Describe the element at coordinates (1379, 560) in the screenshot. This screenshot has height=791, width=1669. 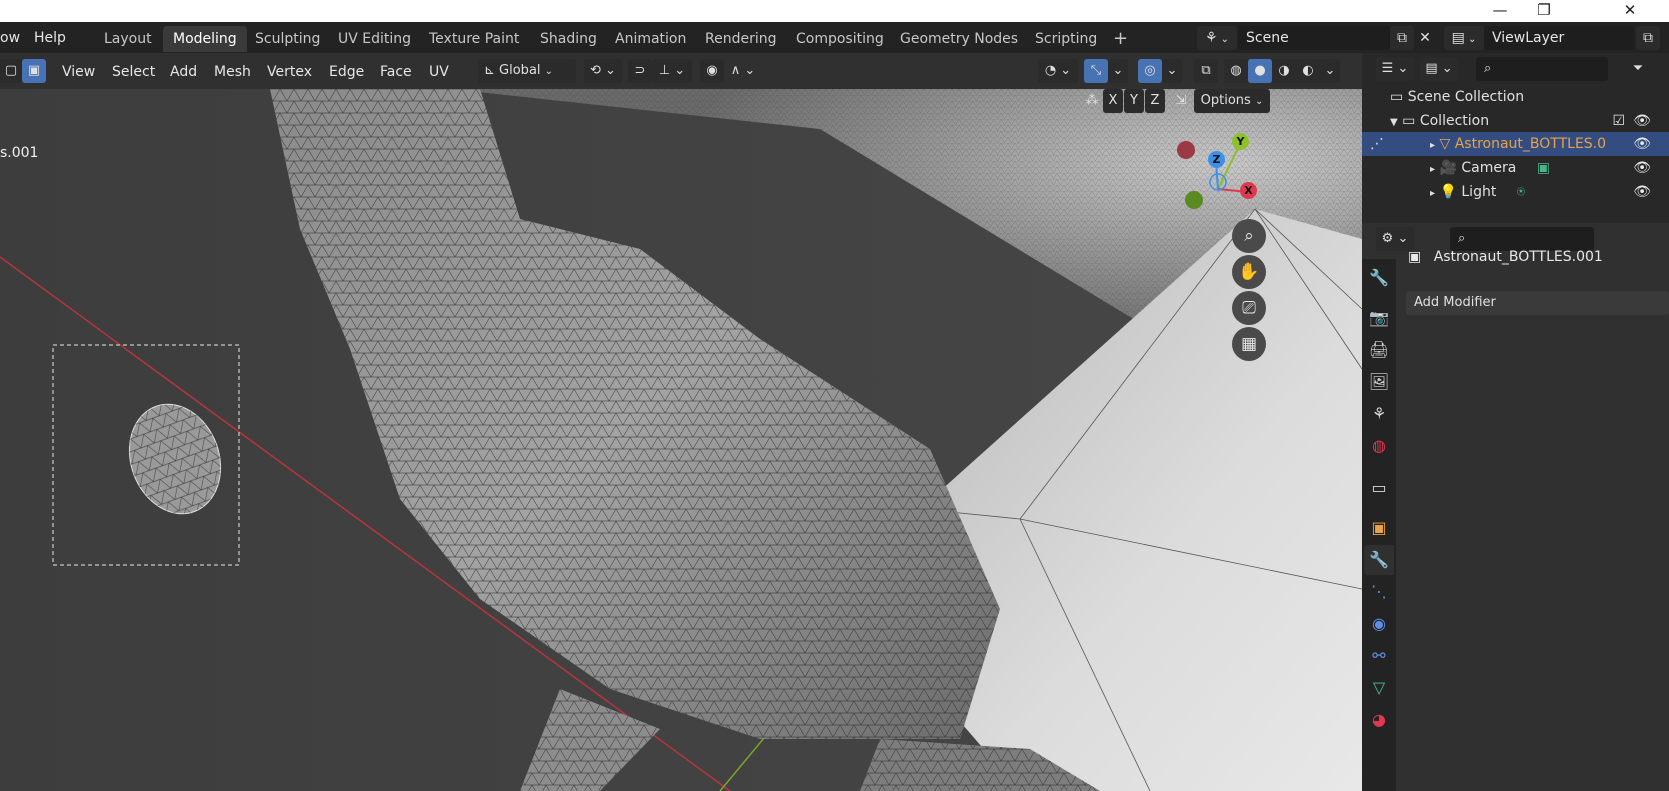
I see `modifier-tab-icon: 🔧` at that location.